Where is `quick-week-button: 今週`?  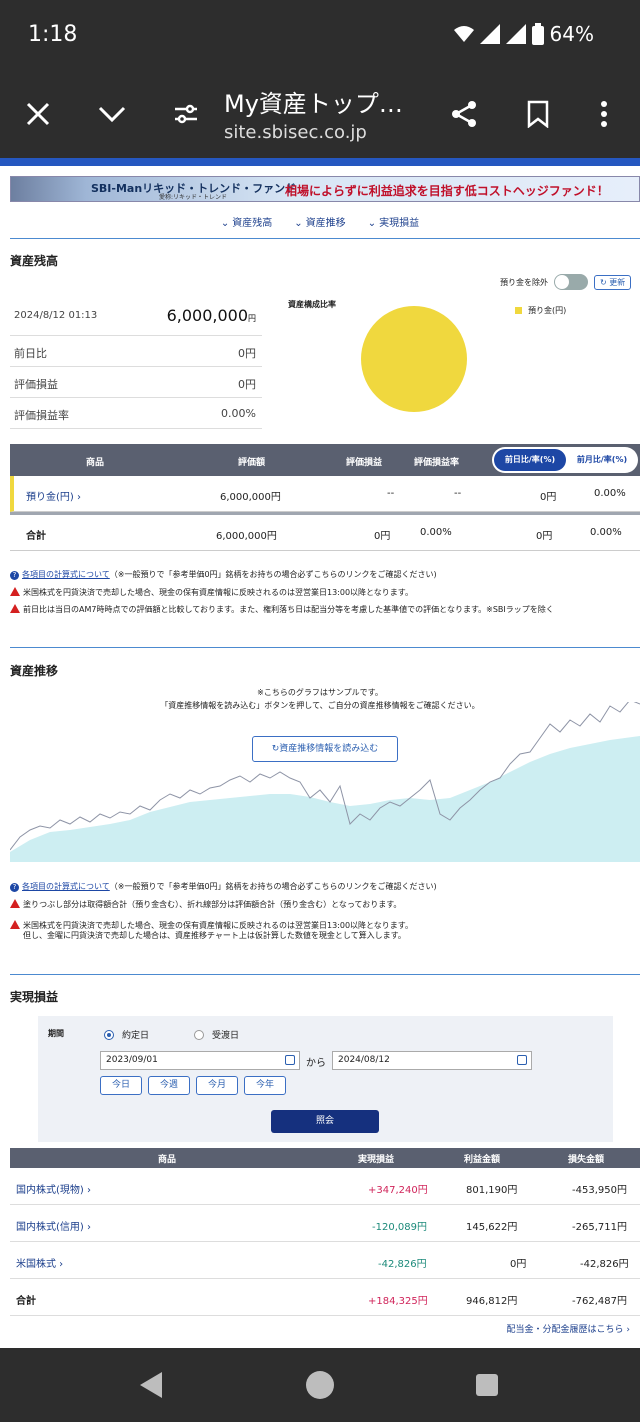
quick-week-button: 今週 is located at coordinates (169, 1085).